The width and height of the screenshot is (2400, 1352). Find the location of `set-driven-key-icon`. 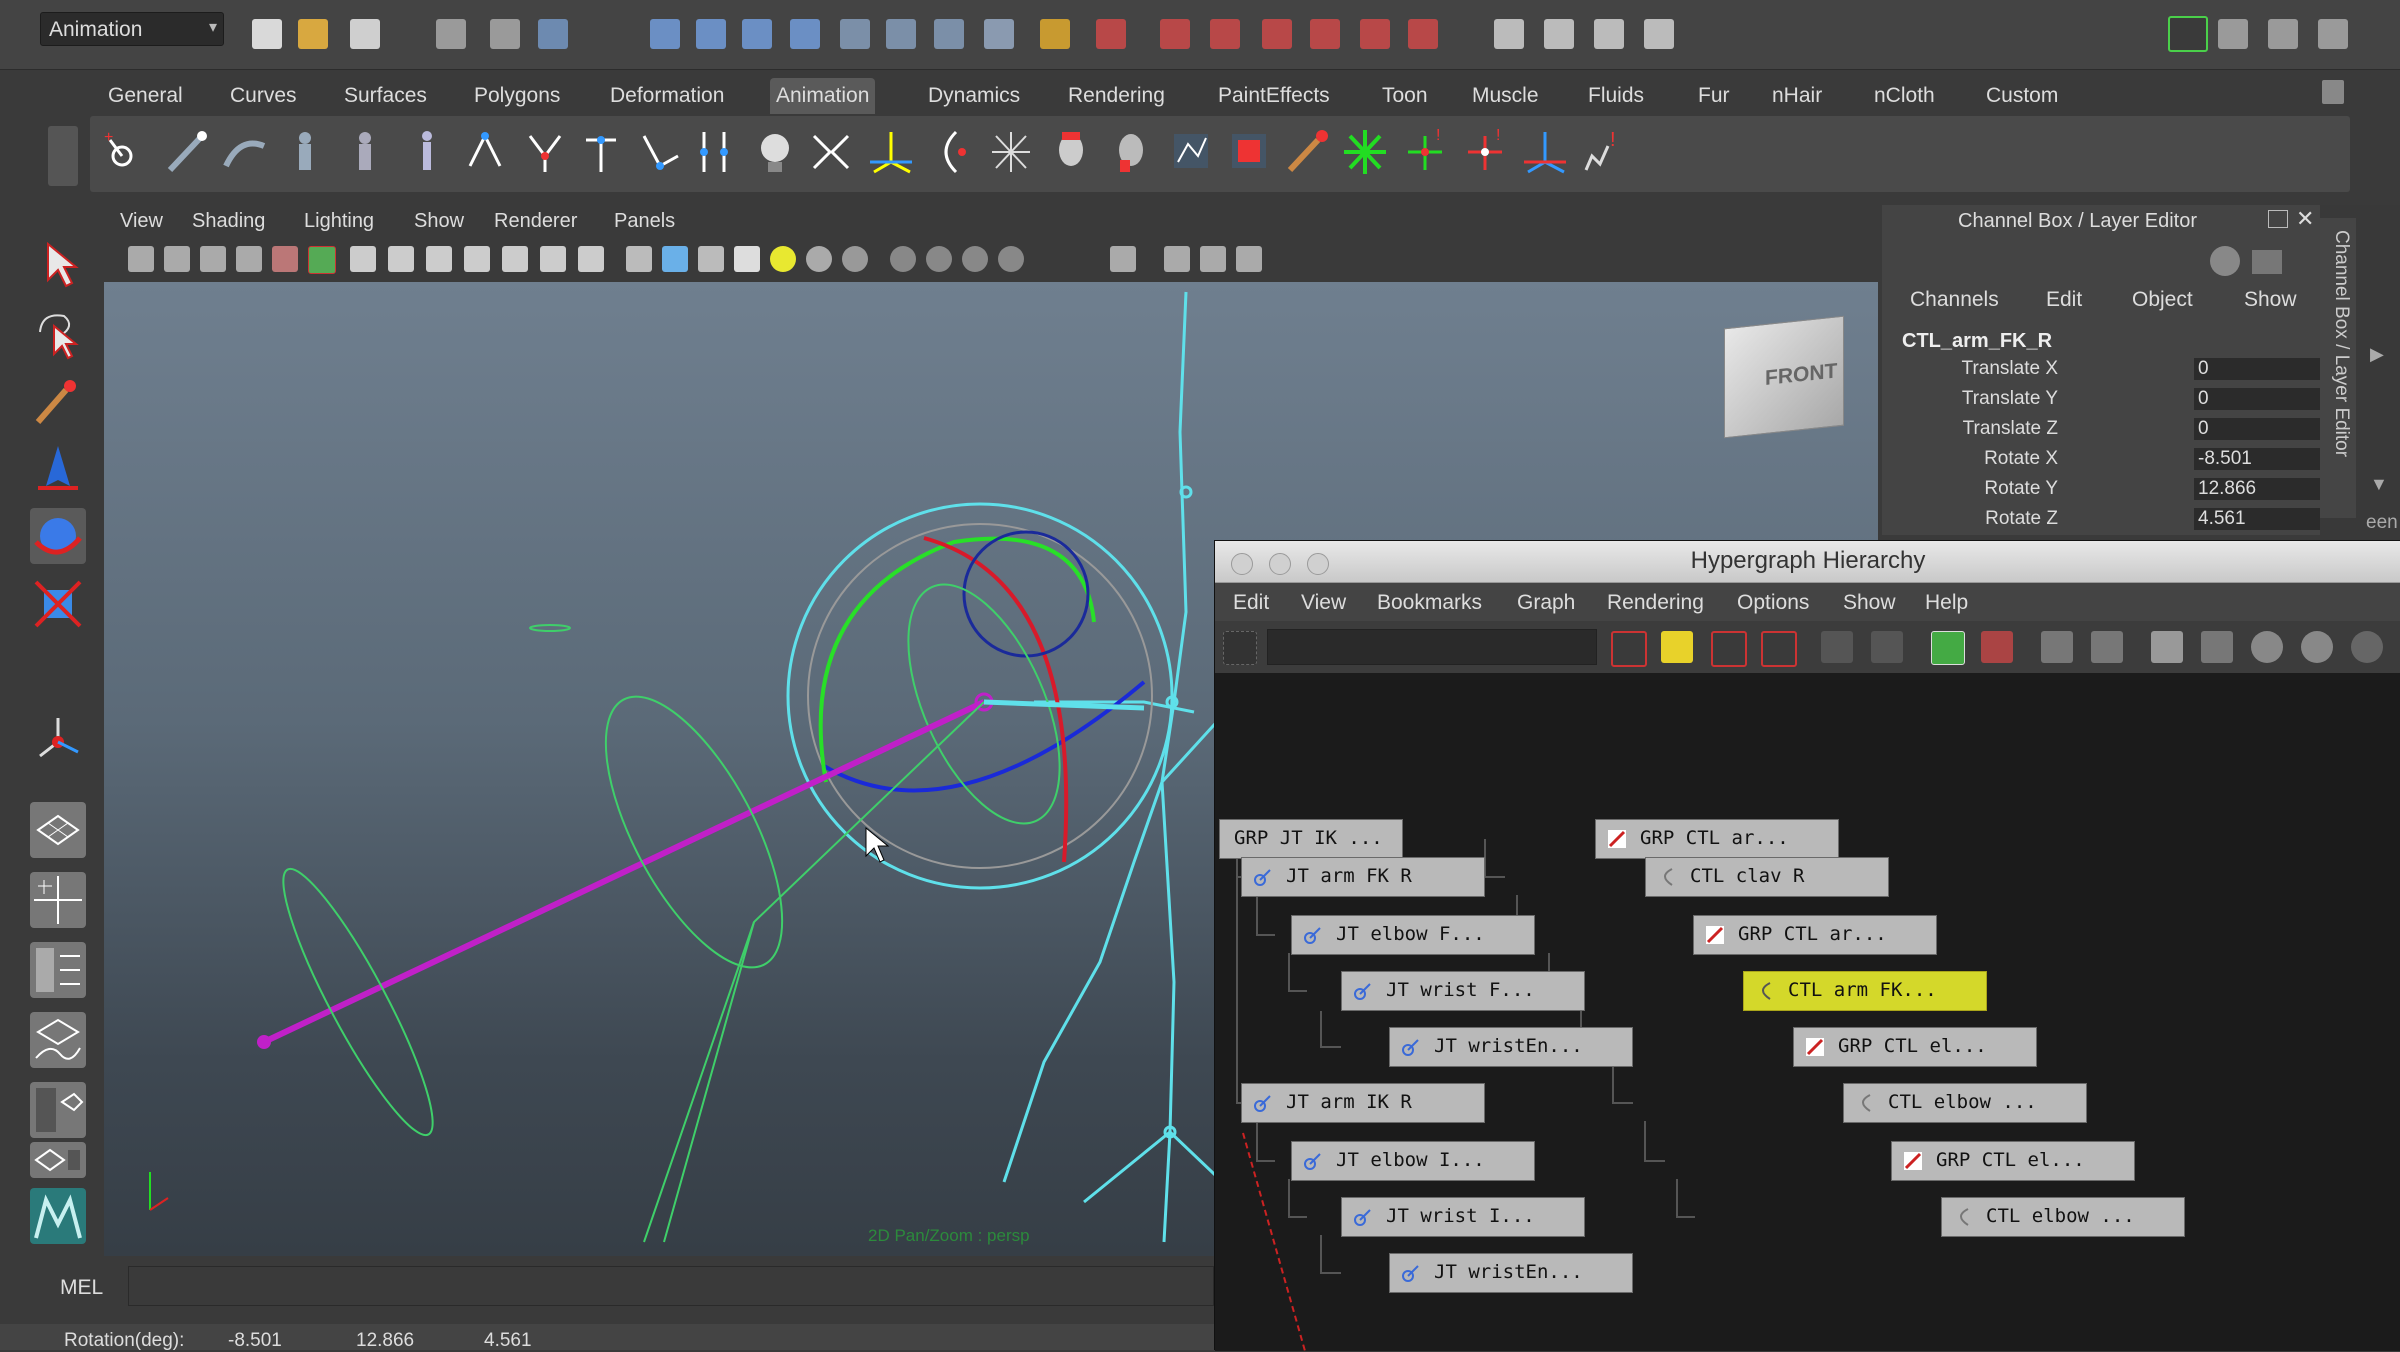

set-driven-key-icon is located at coordinates (1071, 152).